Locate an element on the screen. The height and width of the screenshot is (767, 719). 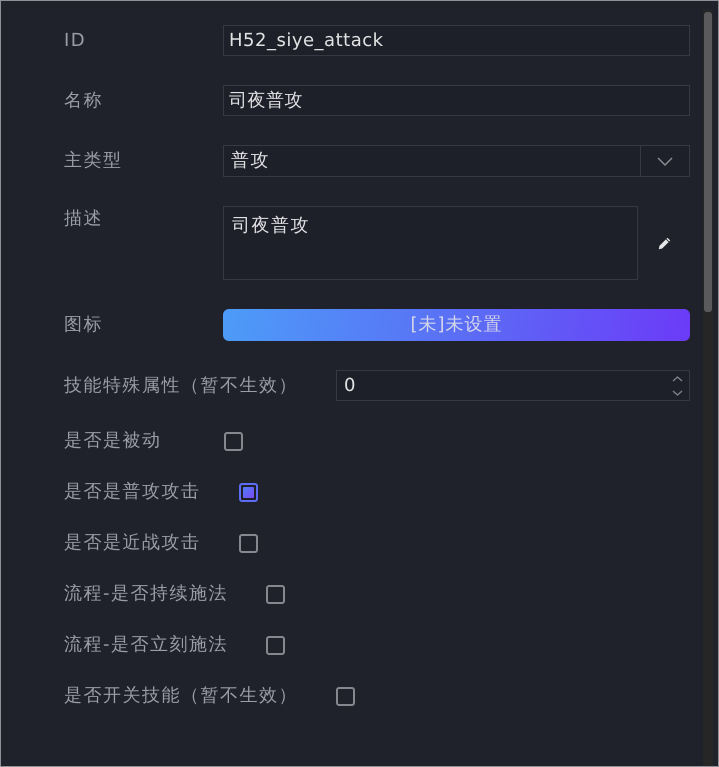
field-label: 主类型 is located at coordinates (94, 161).